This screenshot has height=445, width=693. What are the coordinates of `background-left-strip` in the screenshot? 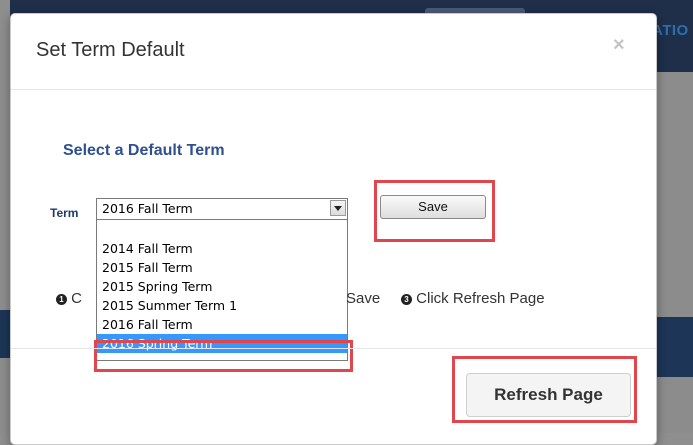 It's located at (5, 216).